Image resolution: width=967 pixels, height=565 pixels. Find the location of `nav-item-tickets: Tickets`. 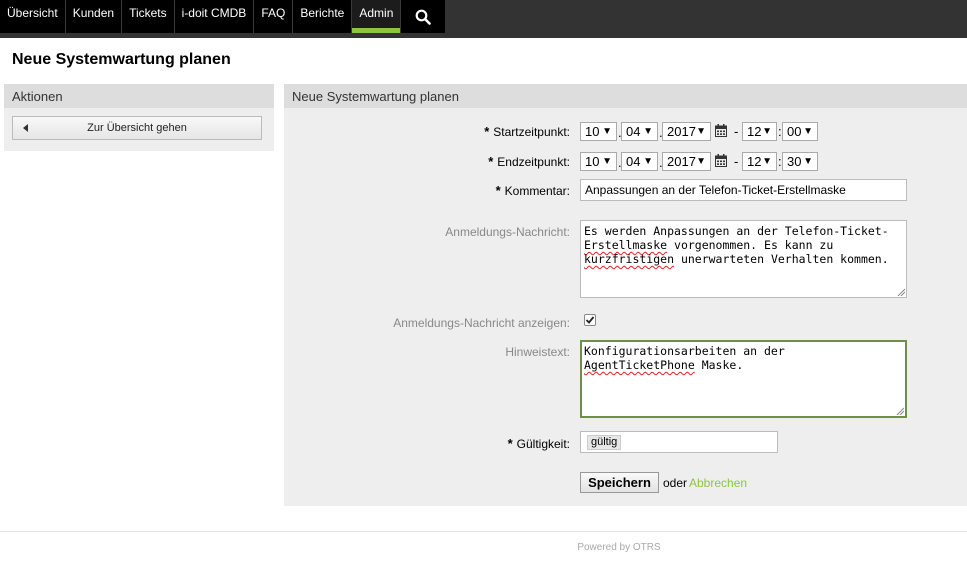

nav-item-tickets: Tickets is located at coordinates (148, 16).